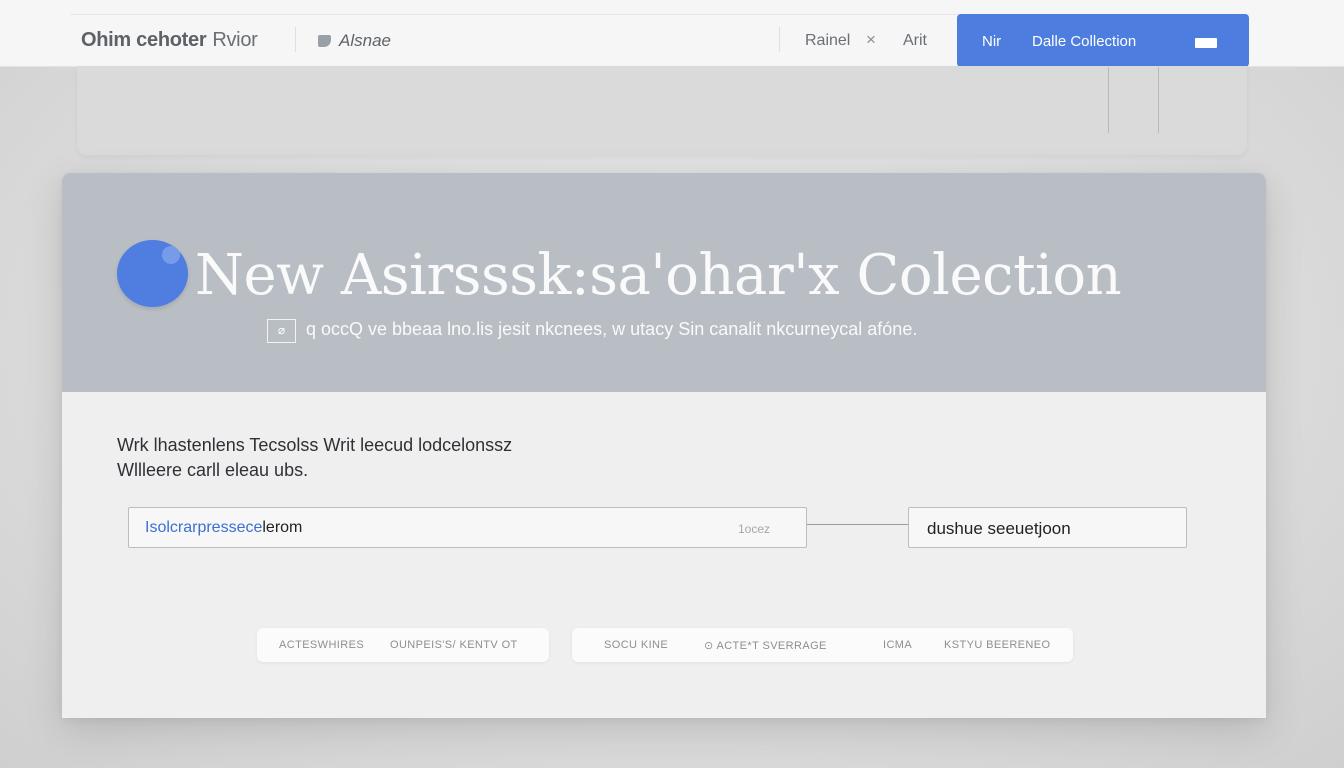  What do you see at coordinates (454, 645) in the screenshot?
I see `pill-option: OUNPEIS'S/ KENTV OT` at bounding box center [454, 645].